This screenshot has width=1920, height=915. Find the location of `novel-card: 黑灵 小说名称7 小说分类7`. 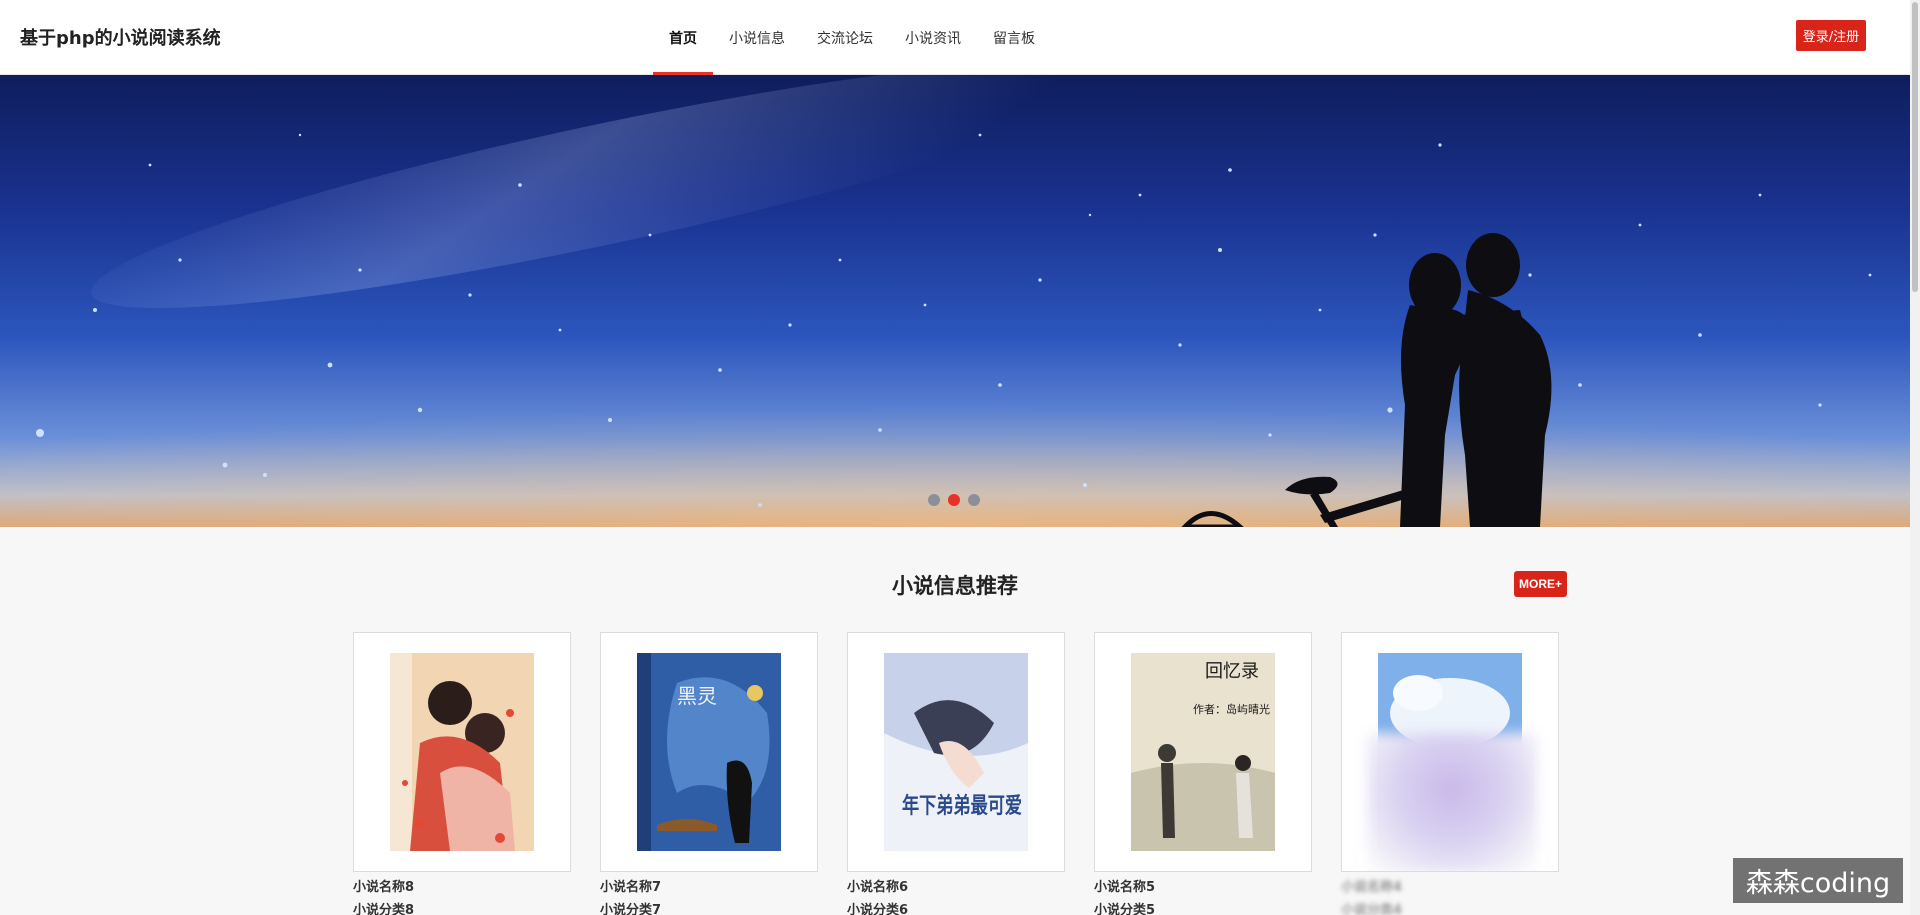

novel-card: 黑灵 小说名称7 小说分类7 is located at coordinates (709, 773).